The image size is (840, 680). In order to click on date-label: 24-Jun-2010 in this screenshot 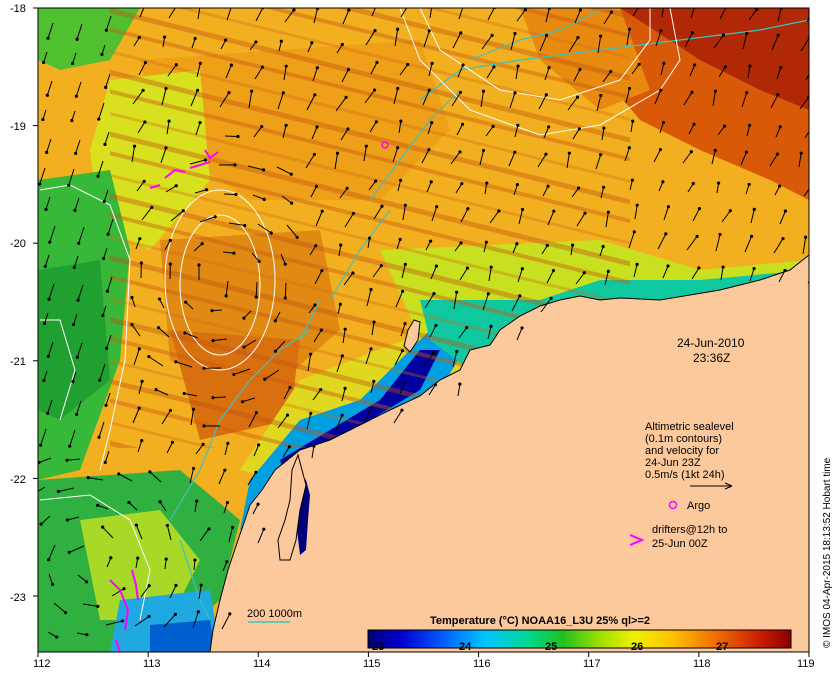, I will do `click(711, 343)`.